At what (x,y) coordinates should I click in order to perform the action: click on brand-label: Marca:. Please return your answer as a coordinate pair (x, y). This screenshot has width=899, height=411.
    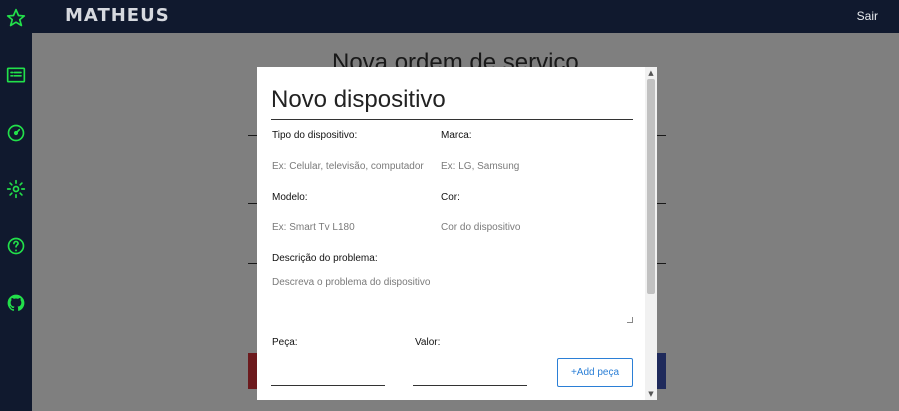
    Looking at the image, I should click on (456, 135).